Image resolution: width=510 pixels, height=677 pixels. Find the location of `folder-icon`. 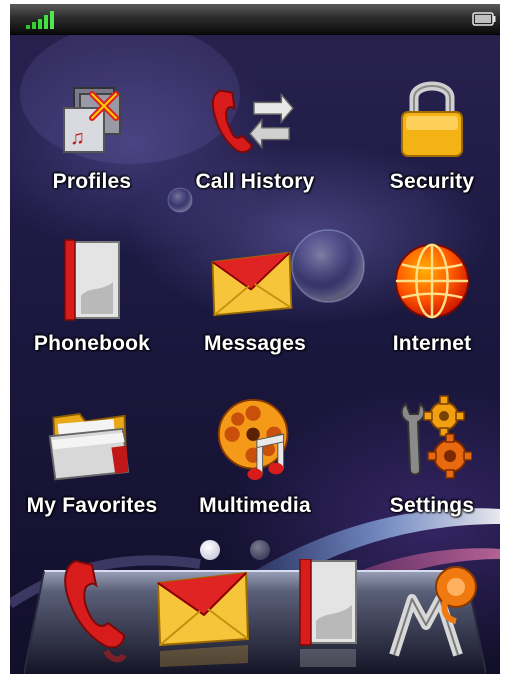

folder-icon is located at coordinates (90, 434).